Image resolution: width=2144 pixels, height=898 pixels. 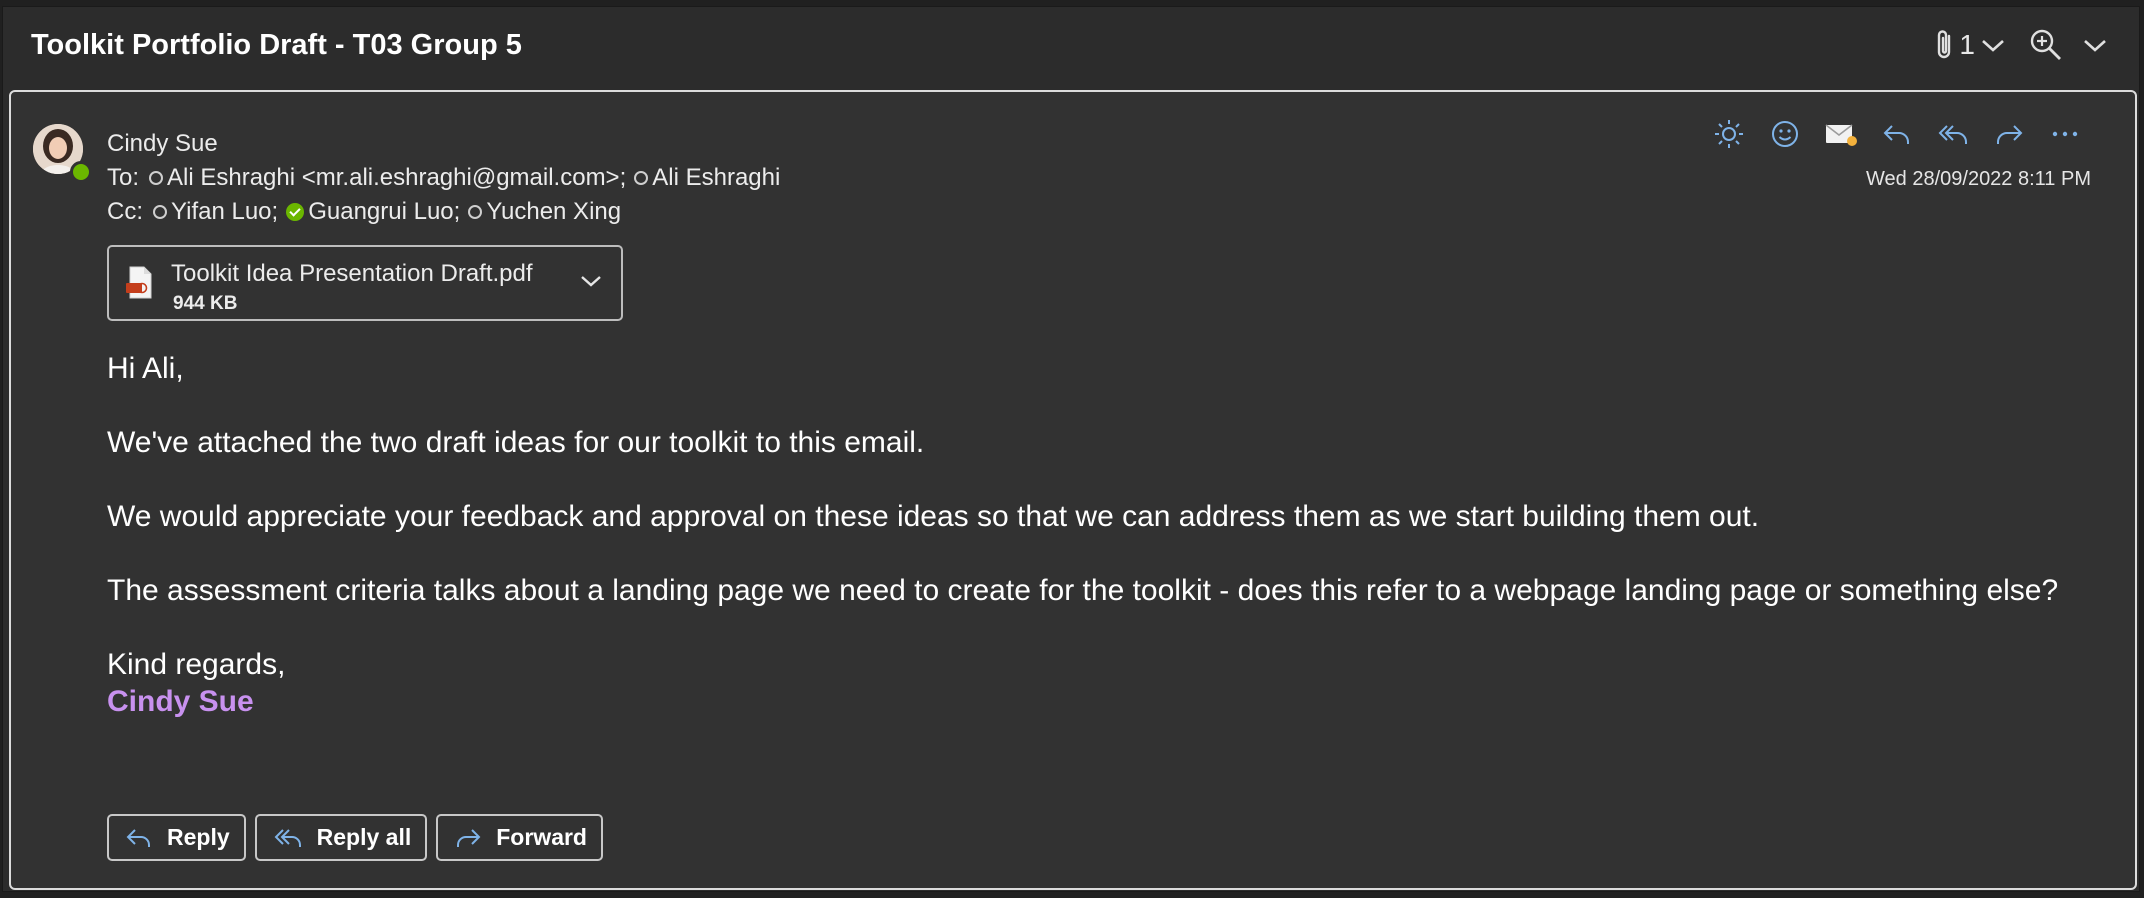 I want to click on collapse-chevron-icon, so click(x=2095, y=45).